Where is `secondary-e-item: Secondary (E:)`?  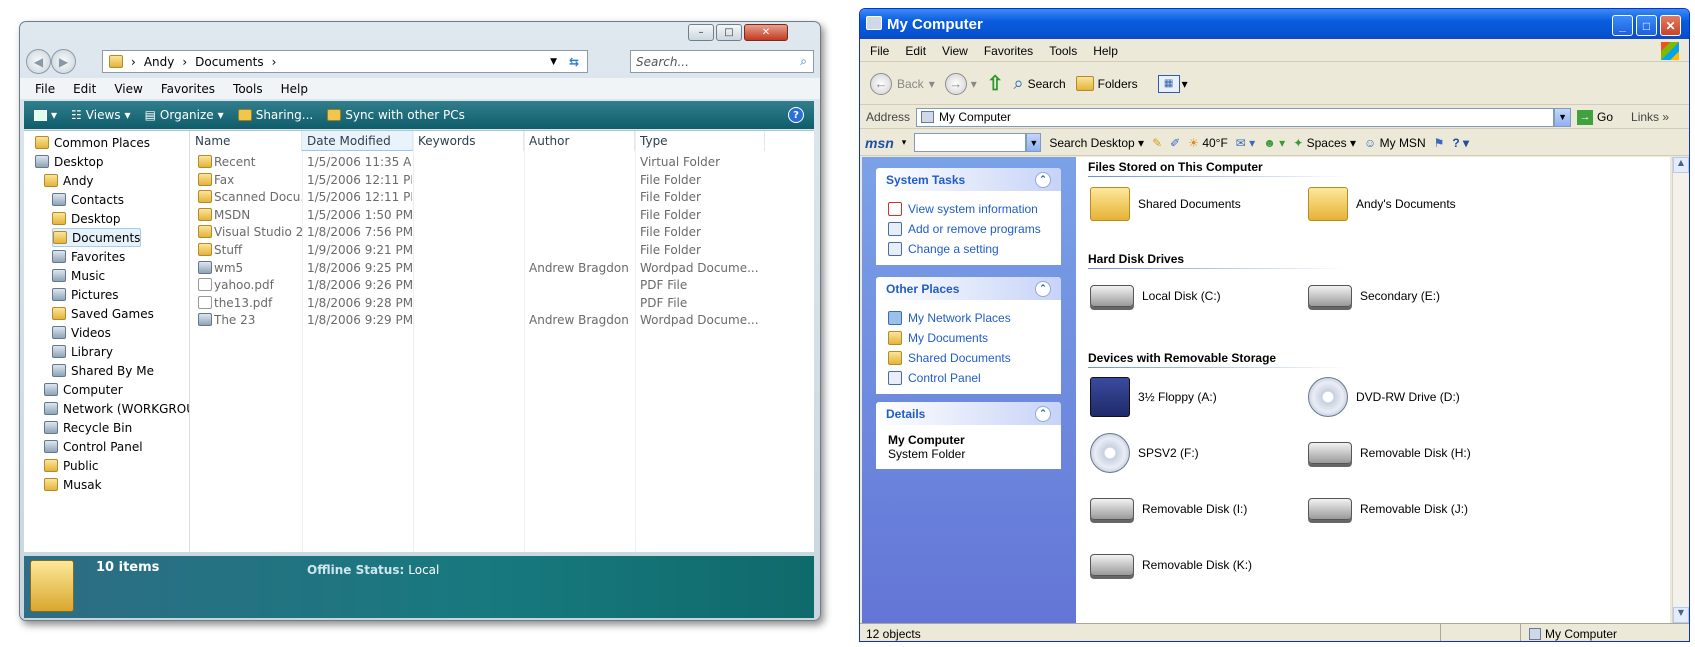
secondary-e-item: Secondary (E:) is located at coordinates (1374, 296).